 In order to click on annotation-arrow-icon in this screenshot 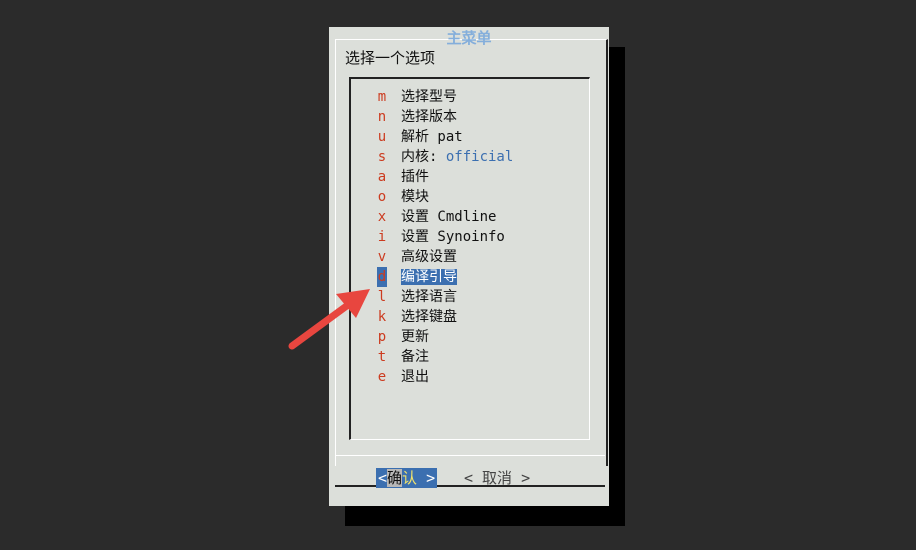, I will do `click(329, 319)`.